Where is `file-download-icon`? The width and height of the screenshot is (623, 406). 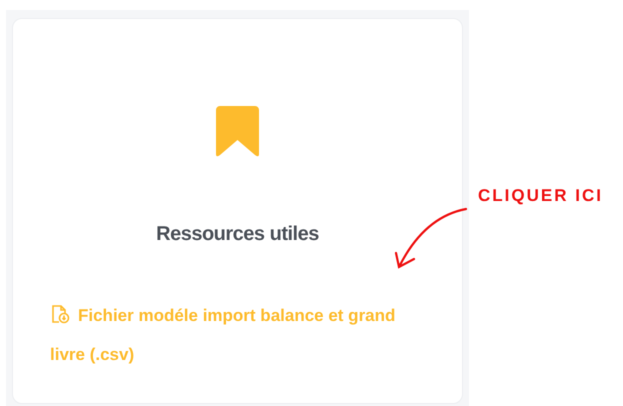
file-download-icon is located at coordinates (60, 314).